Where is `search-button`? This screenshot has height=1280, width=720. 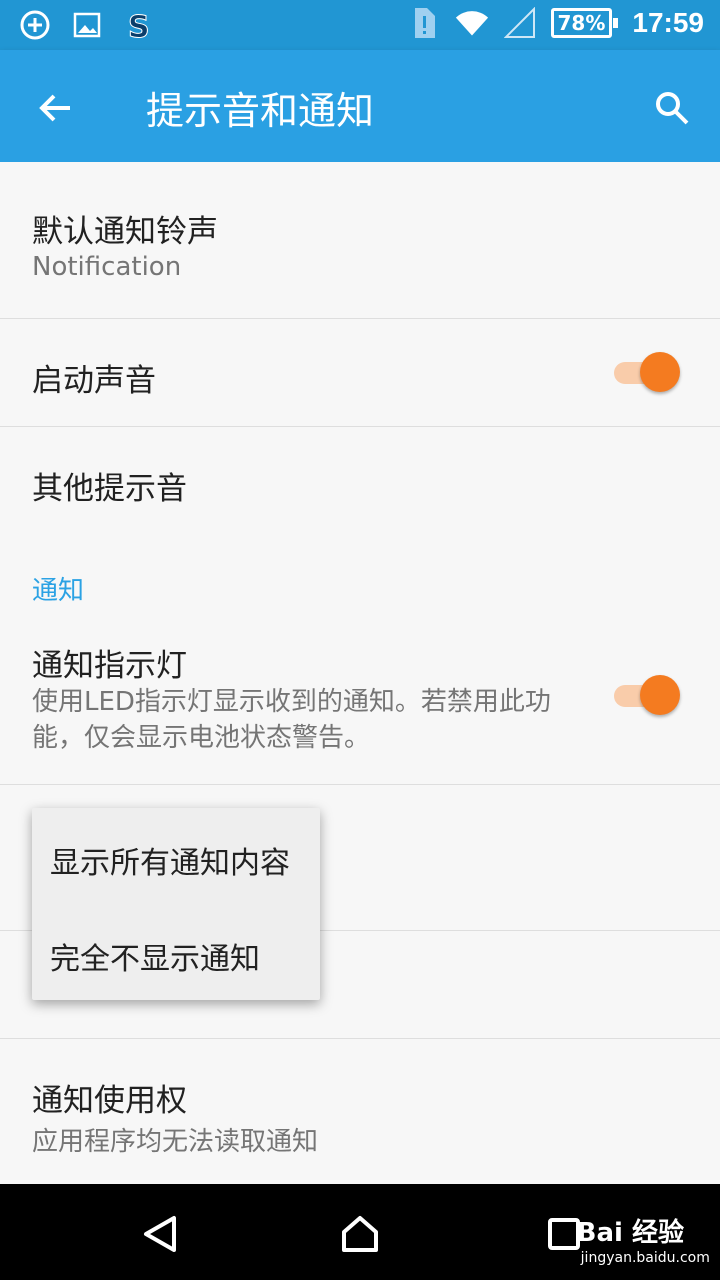 search-button is located at coordinates (672, 108).